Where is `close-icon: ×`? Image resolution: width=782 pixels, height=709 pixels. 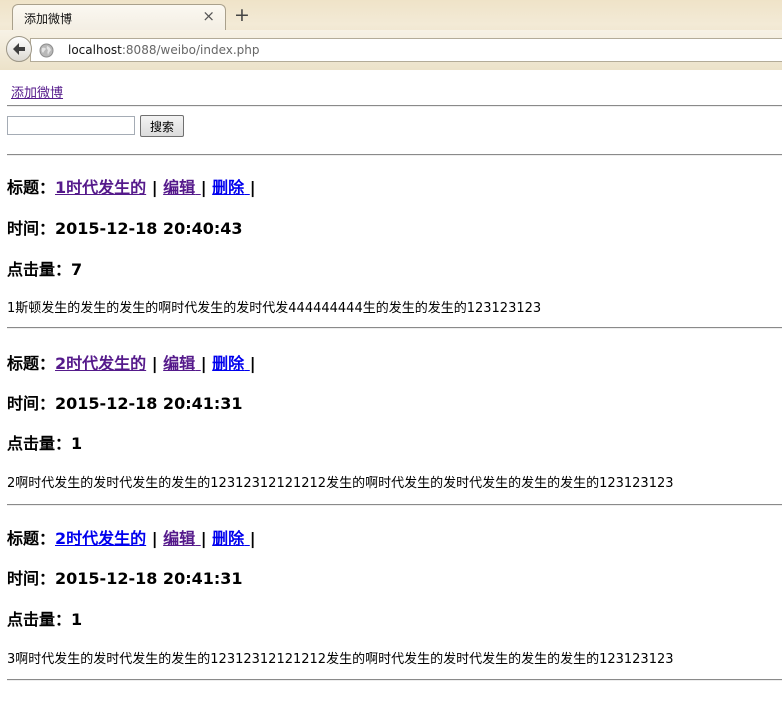 close-icon: × is located at coordinates (208, 16).